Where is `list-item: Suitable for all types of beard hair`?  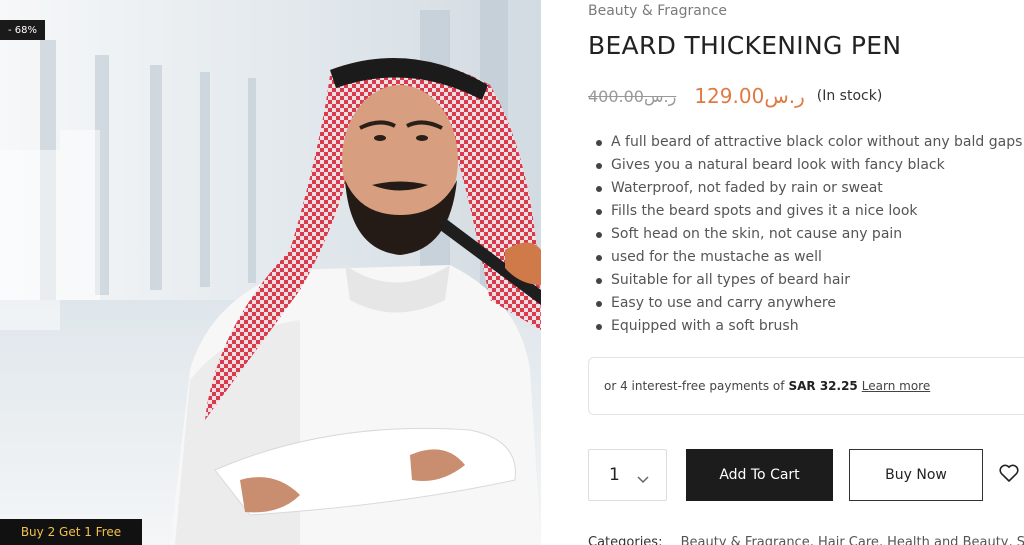
list-item: Suitable for all types of beard hair is located at coordinates (809, 280).